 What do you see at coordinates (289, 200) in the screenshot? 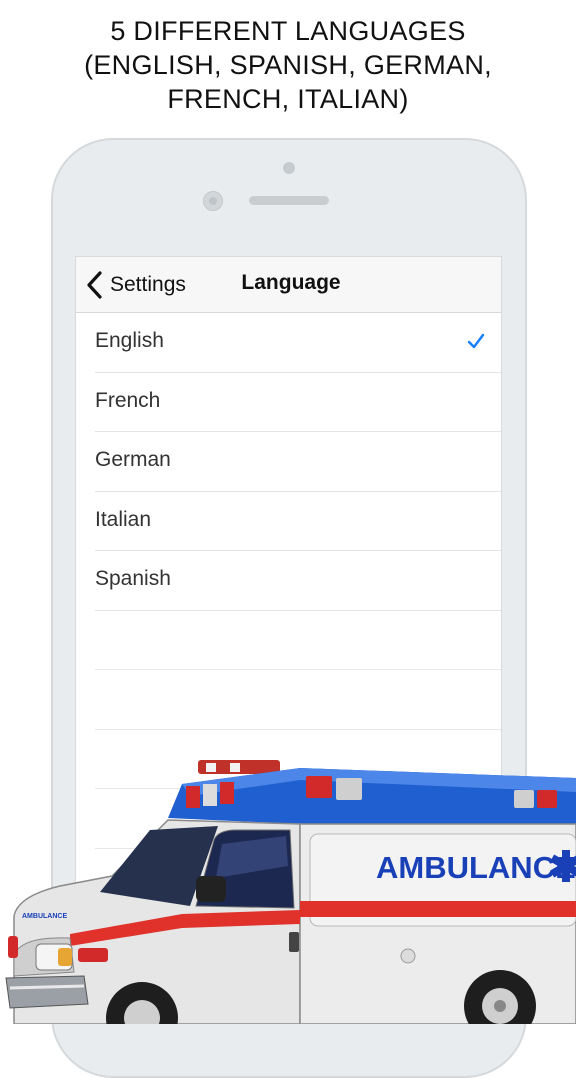
I see `earpiece-speaker` at bounding box center [289, 200].